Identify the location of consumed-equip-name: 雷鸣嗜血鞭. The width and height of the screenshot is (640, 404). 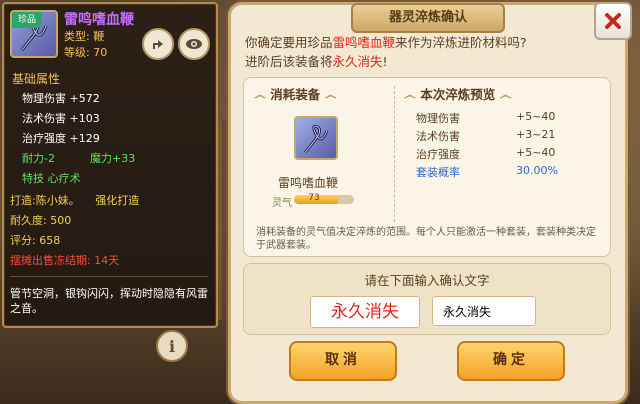
(308, 183).